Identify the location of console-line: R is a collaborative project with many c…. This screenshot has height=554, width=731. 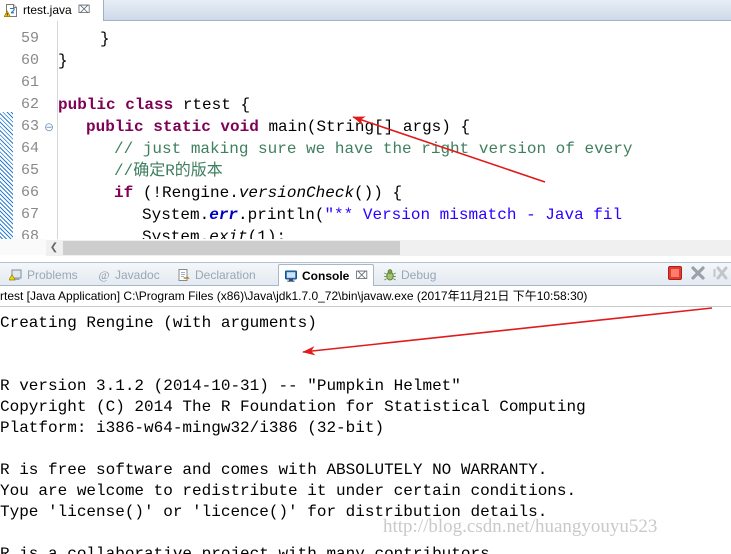
(250, 549).